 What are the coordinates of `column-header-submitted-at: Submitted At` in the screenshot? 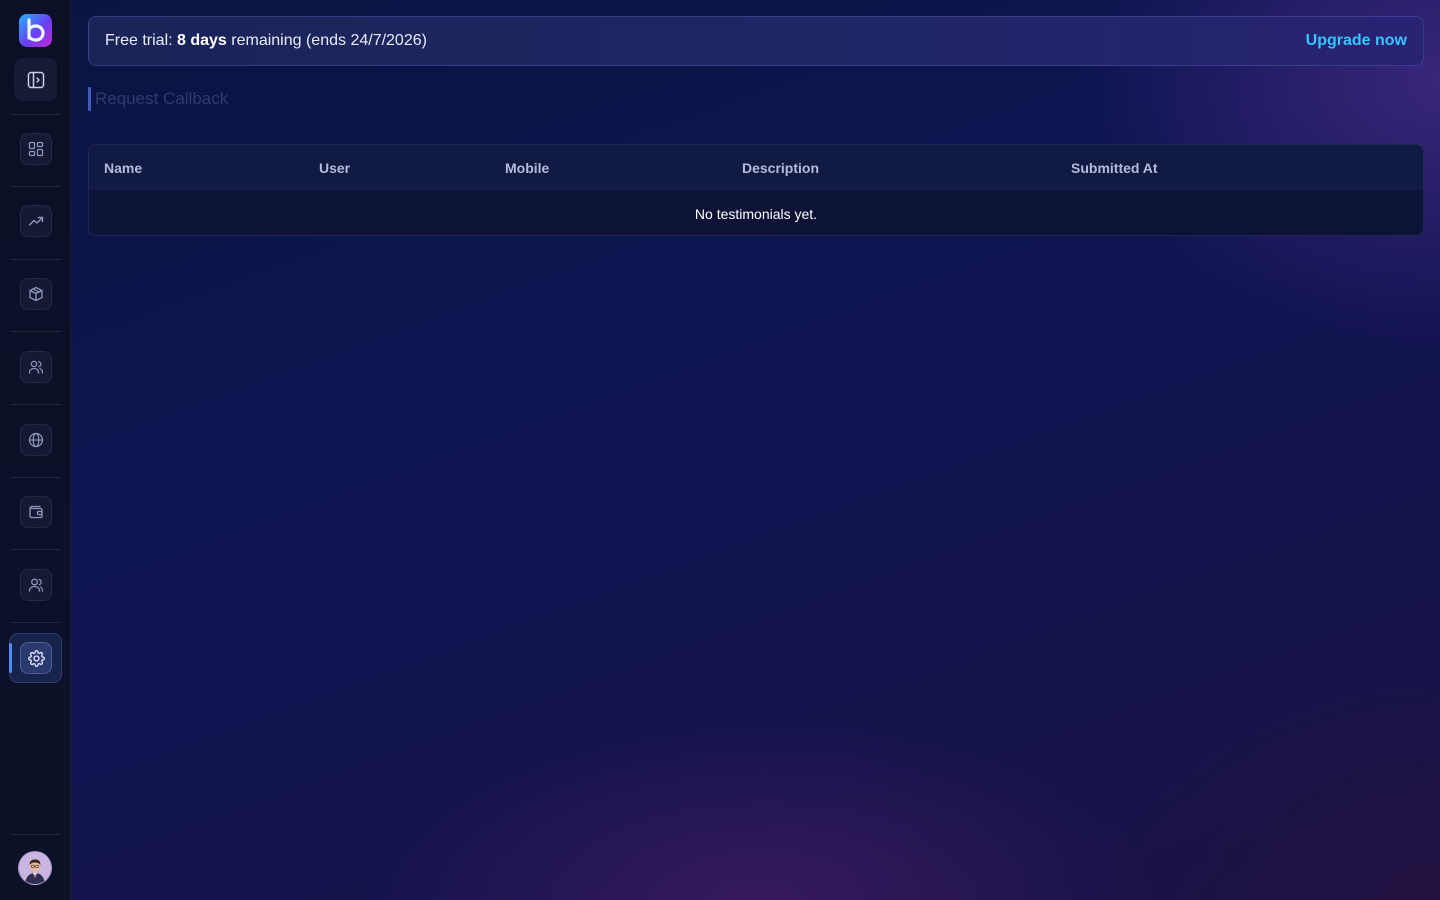 It's located at (1114, 168).